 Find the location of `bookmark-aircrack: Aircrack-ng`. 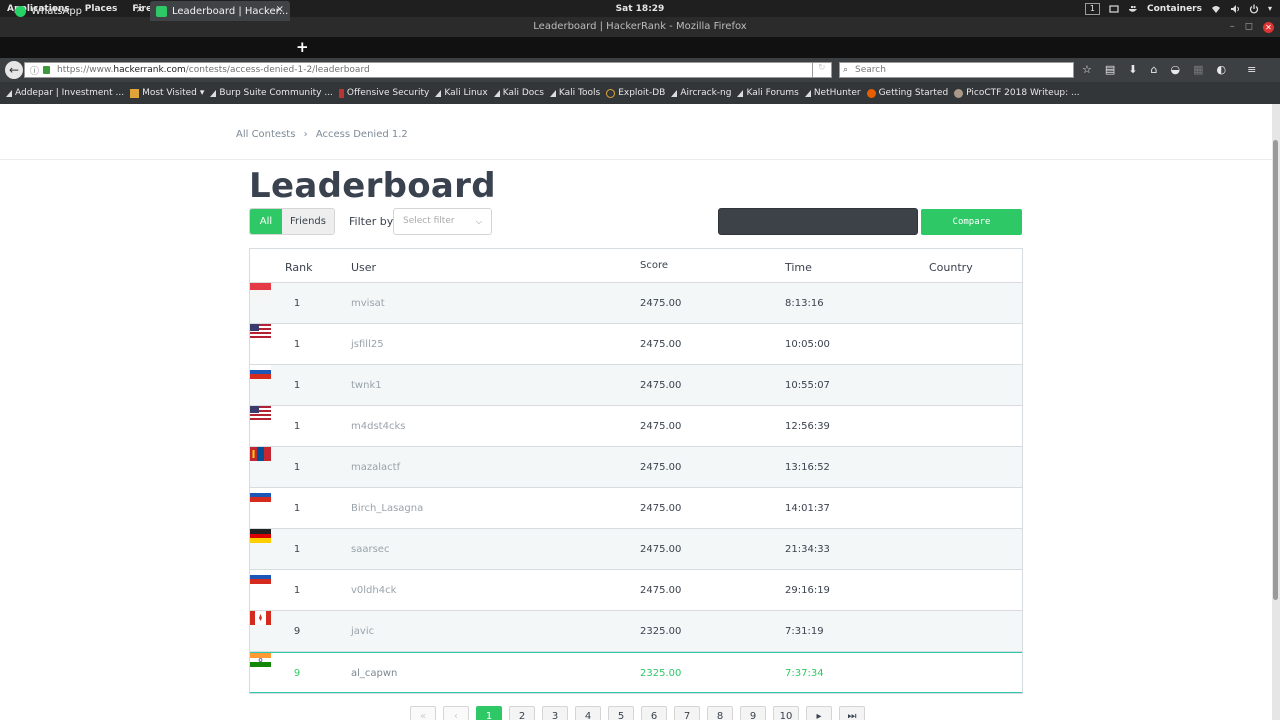

bookmark-aircrack: Aircrack-ng is located at coordinates (701, 93).